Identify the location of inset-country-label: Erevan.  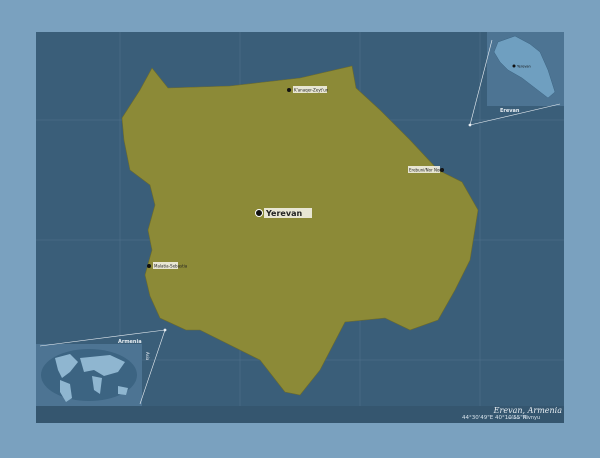
(510, 111).